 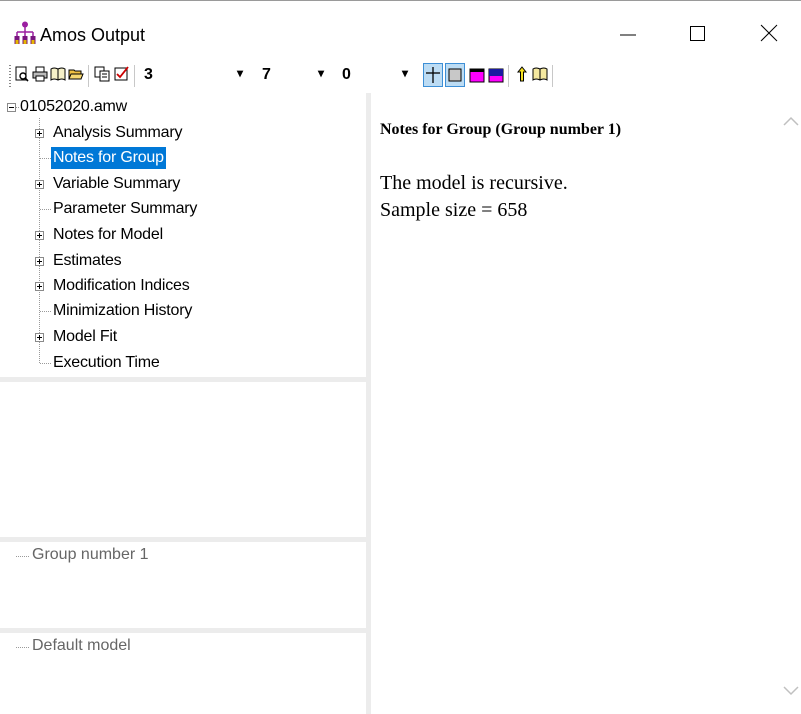 I want to click on decimals-combo: 3 ▾, so click(x=199, y=75).